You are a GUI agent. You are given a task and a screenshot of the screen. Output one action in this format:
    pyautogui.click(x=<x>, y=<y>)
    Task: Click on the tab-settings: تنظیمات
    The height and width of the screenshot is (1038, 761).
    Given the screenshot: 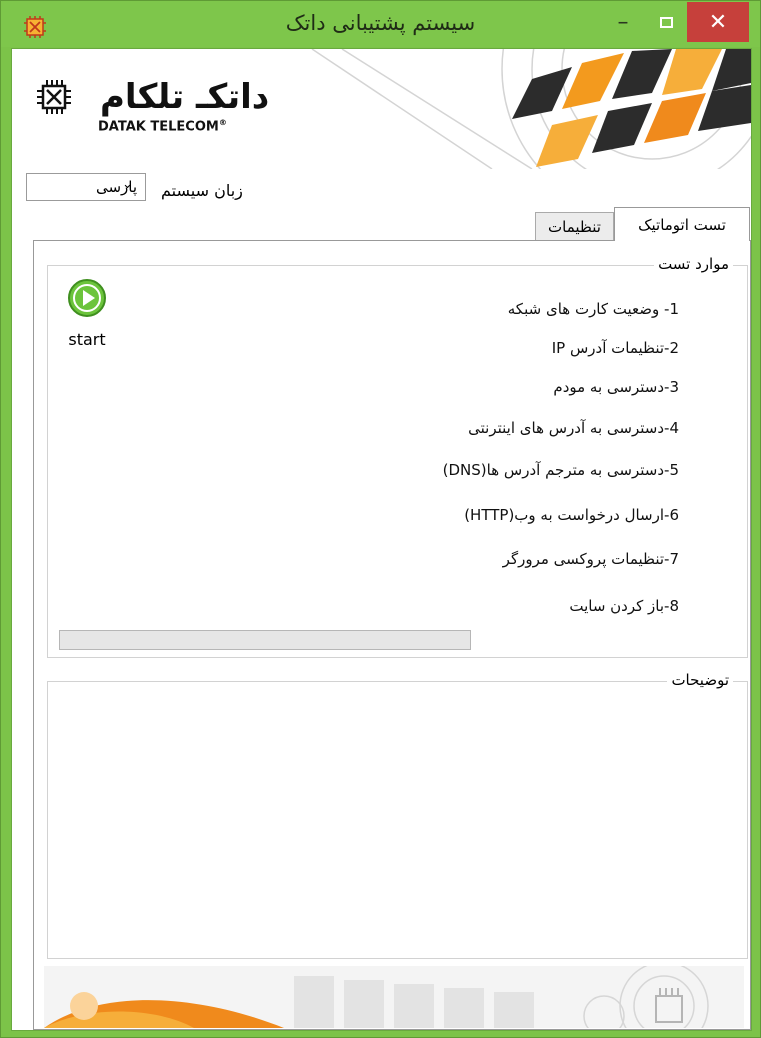 What is the action you would take?
    pyautogui.click(x=574, y=226)
    